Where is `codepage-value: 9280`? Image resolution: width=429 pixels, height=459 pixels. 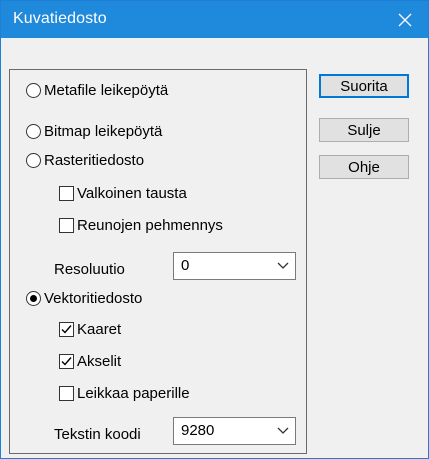
codepage-value: 9280 is located at coordinates (198, 430).